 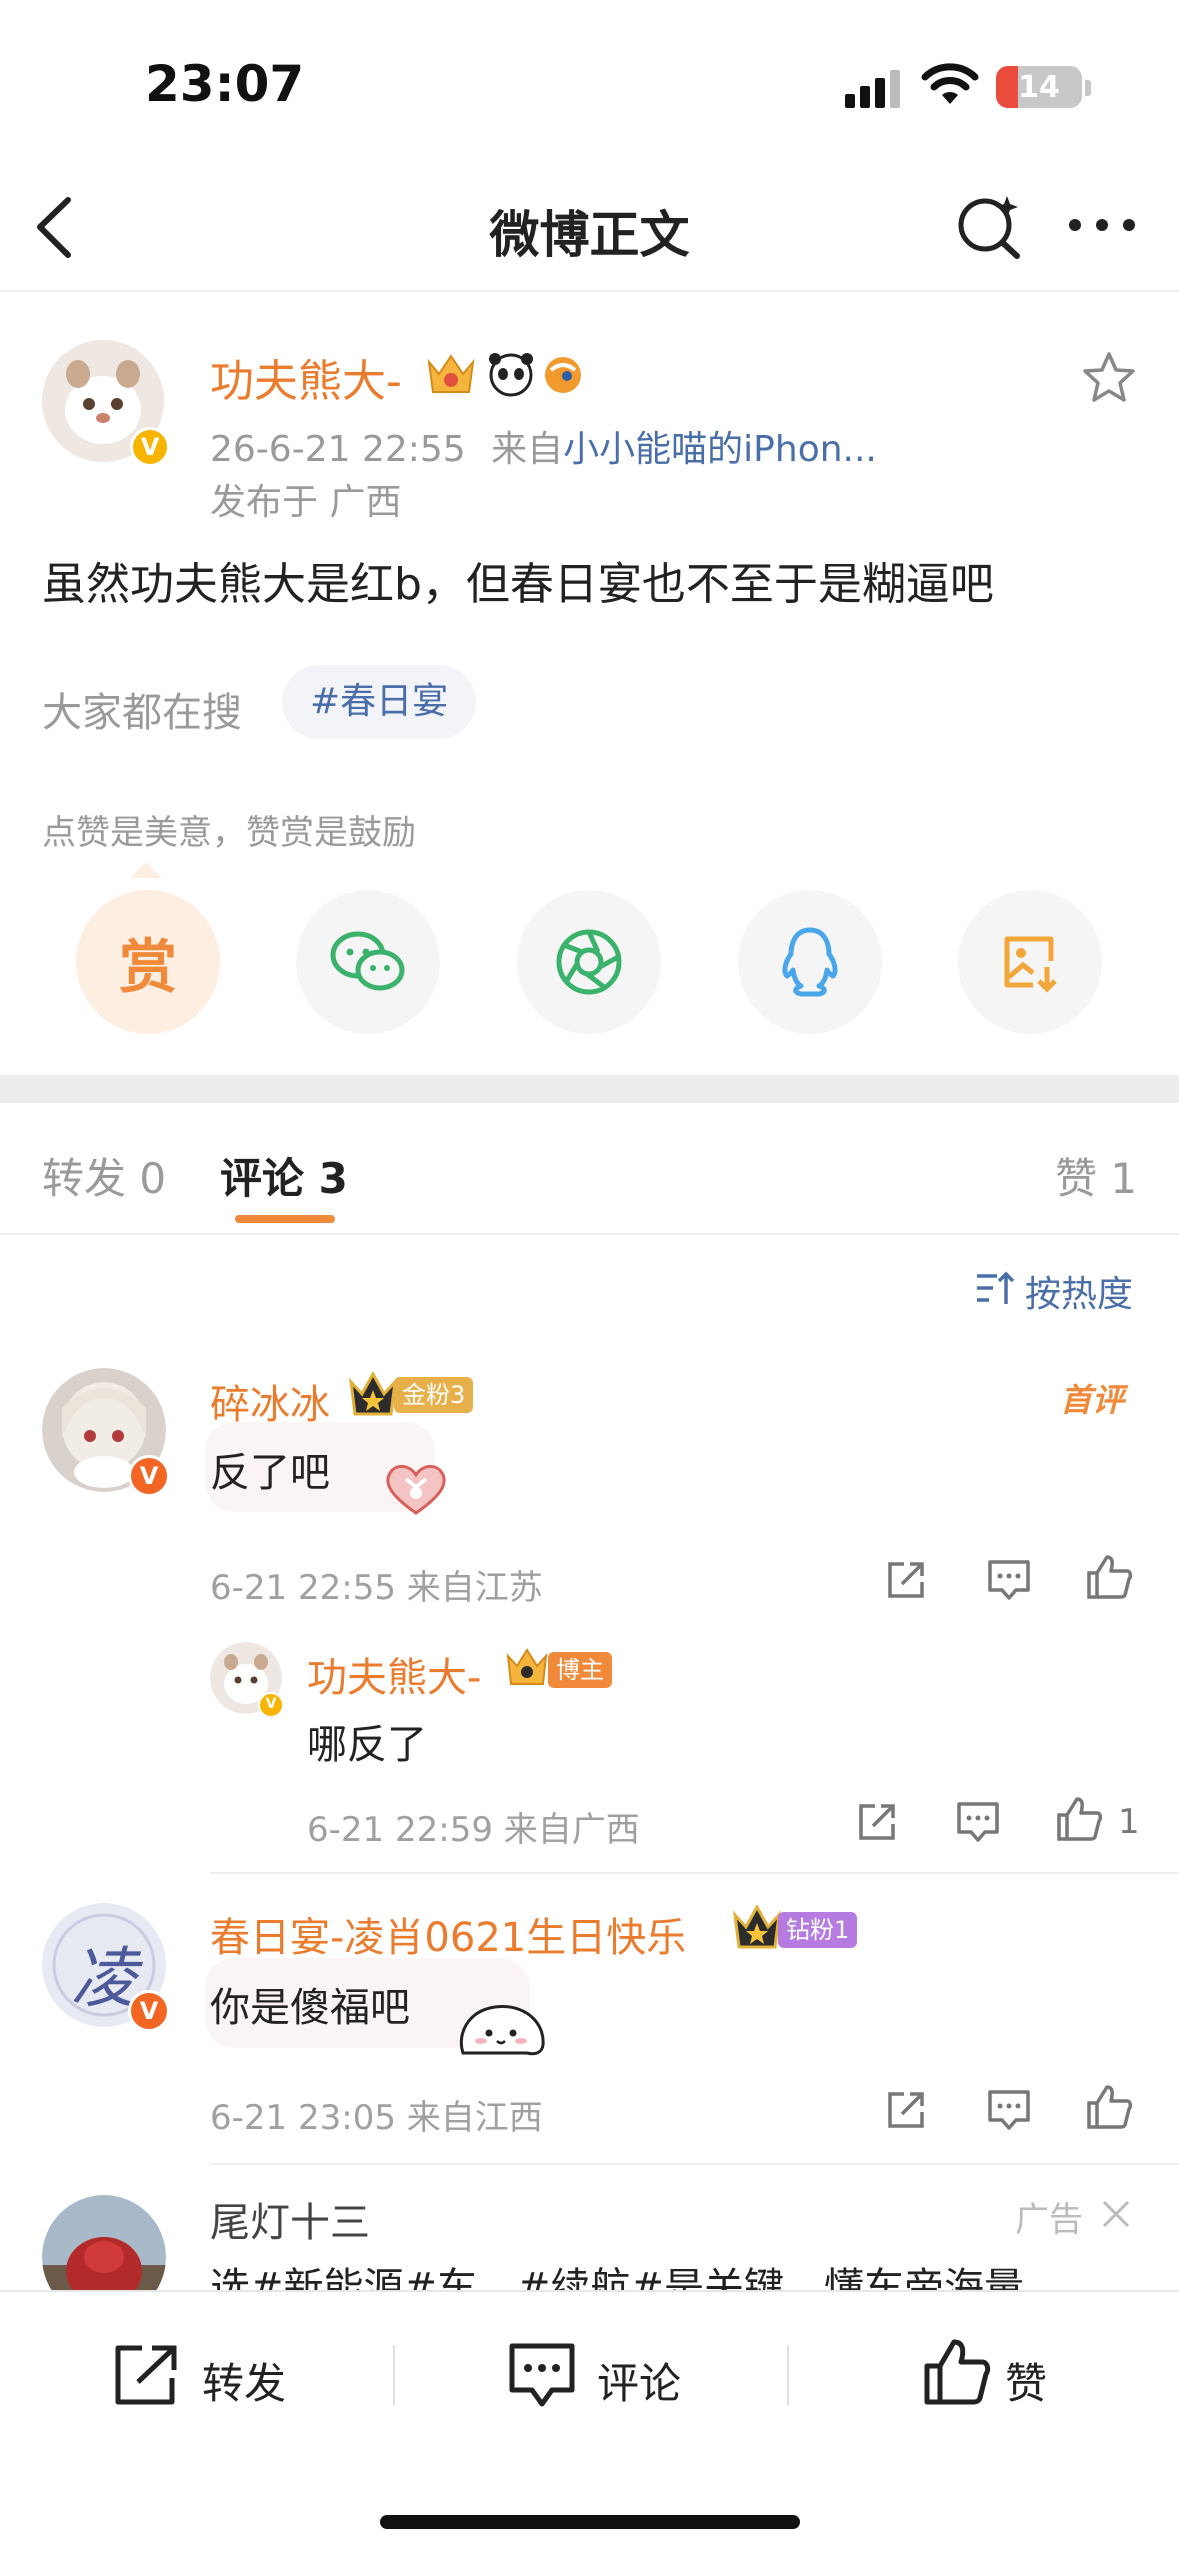 I want to click on comment-meta: 6-21 22:55 来自江苏, so click(x=376, y=1588).